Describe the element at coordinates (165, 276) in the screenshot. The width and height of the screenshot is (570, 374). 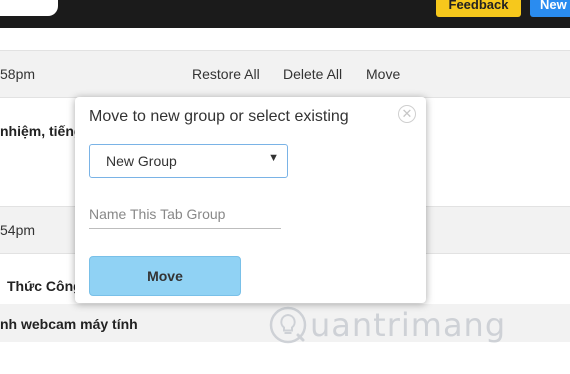
I see `move-button: Move` at that location.